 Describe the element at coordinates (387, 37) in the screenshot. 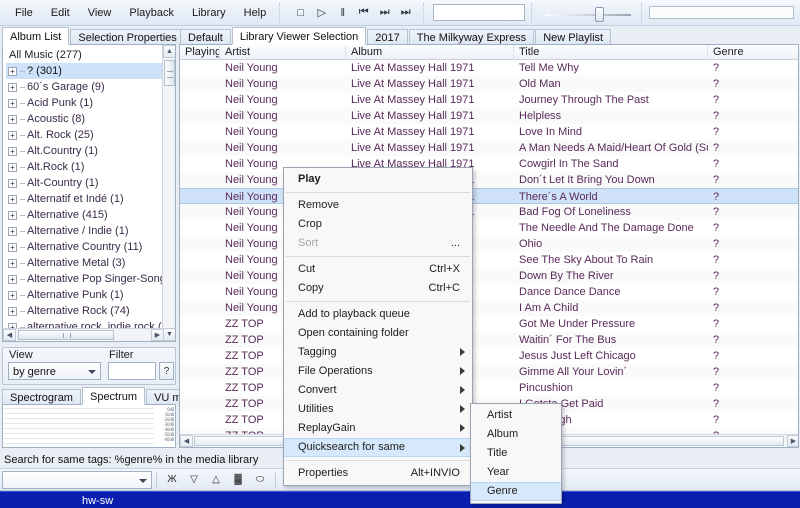

I see `tab-2017: 2017` at that location.